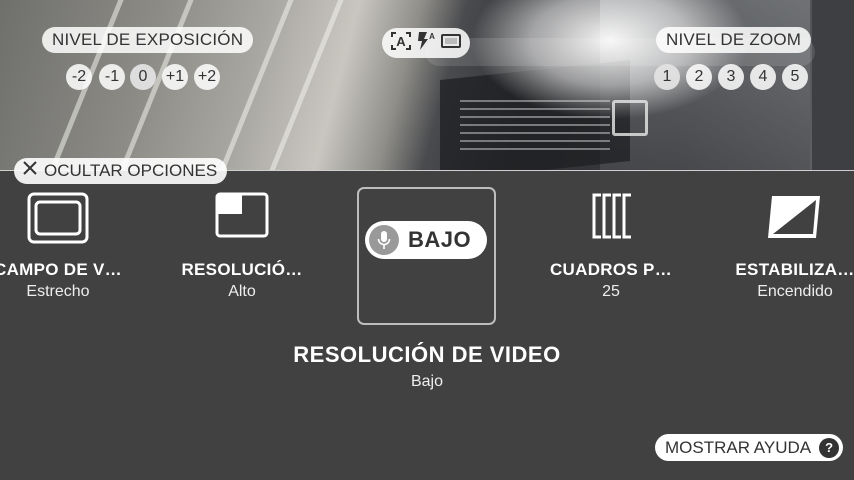  Describe the element at coordinates (112, 77) in the screenshot. I see `exposure-level-button: -1` at that location.